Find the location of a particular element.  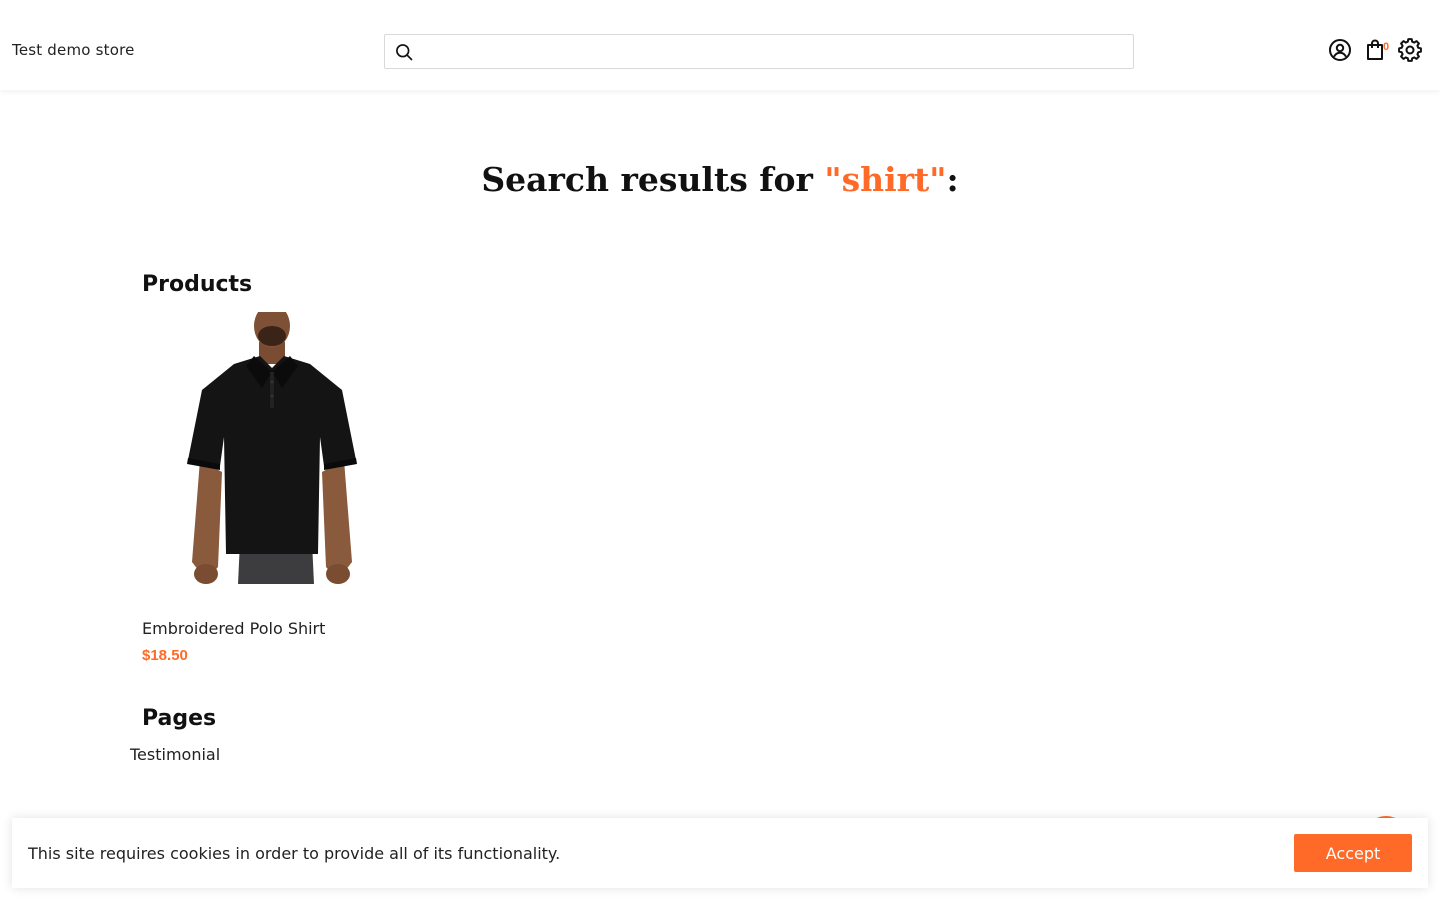

product-image is located at coordinates (272, 448).